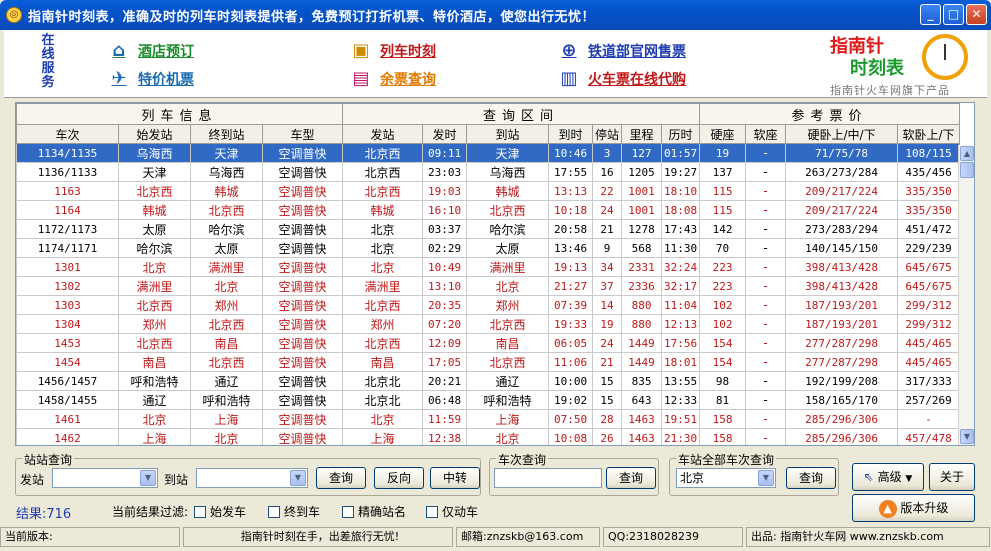 The width and height of the screenshot is (991, 551). What do you see at coordinates (842, 381) in the screenshot?
I see `table-cell: 192/199/208` at bounding box center [842, 381].